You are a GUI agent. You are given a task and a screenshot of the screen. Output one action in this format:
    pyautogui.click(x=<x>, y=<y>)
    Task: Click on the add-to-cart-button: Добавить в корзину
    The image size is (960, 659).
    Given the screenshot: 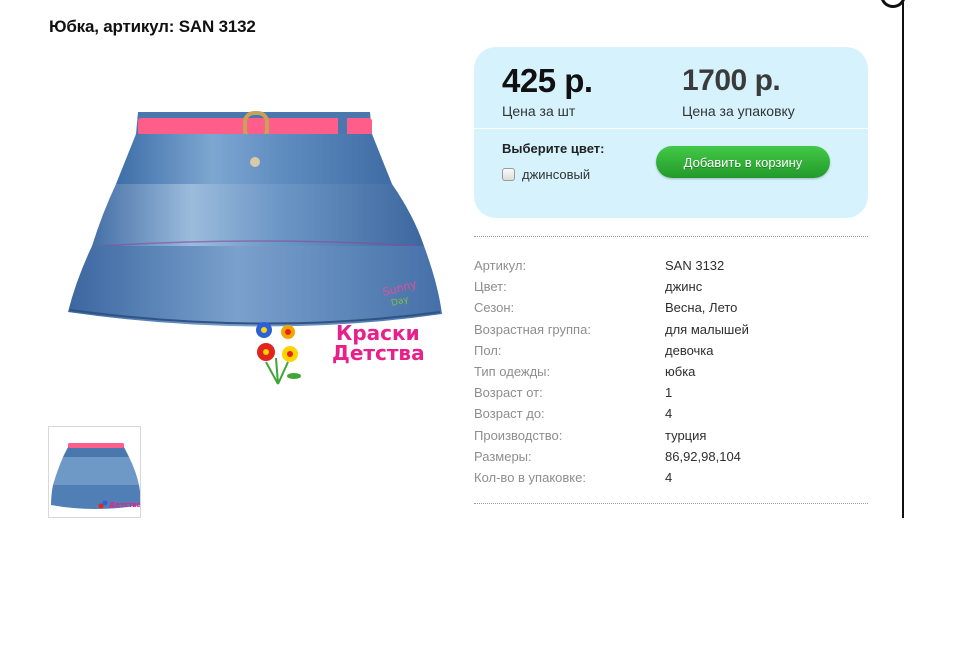 What is the action you would take?
    pyautogui.click(x=743, y=162)
    